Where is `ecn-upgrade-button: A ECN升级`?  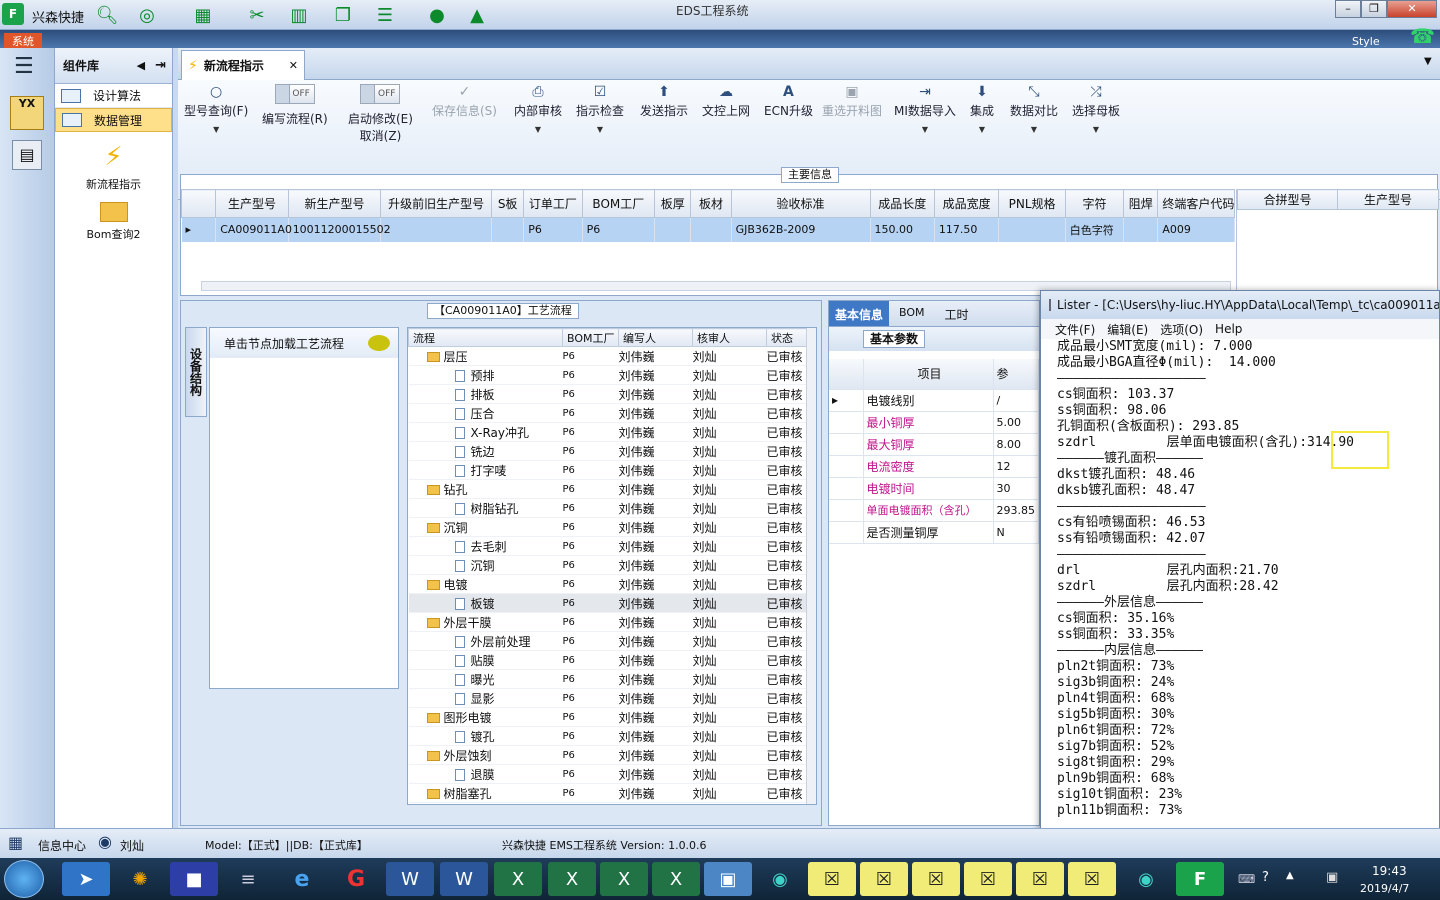
ecn-upgrade-button: A ECN升级 is located at coordinates (788, 101).